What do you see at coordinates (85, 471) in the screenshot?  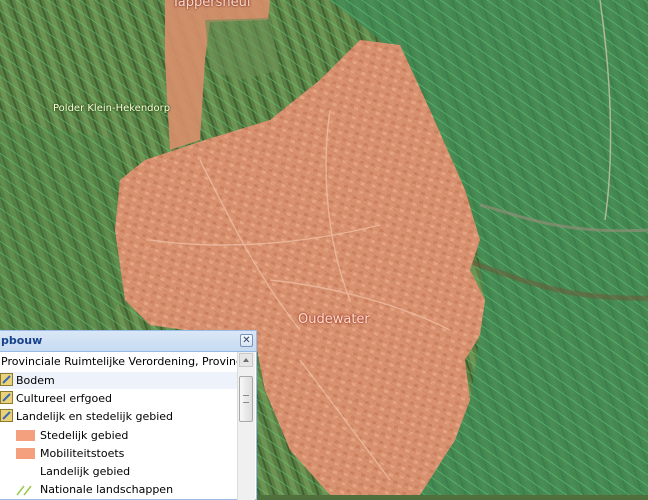 I see `layer-label: Landelijk gebied` at bounding box center [85, 471].